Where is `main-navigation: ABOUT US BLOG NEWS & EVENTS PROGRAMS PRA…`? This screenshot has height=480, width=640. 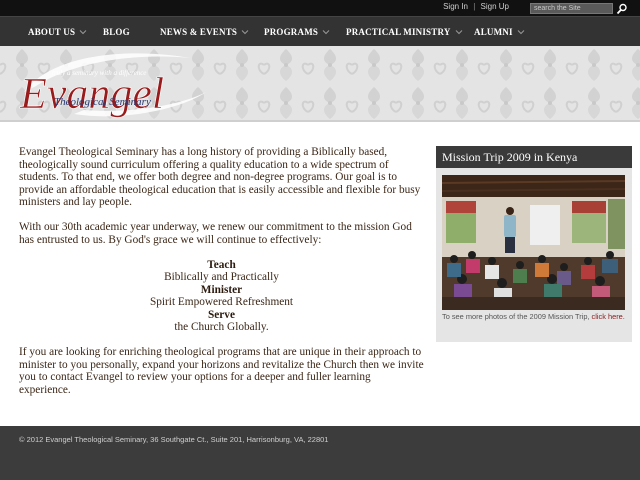
main-navigation: ABOUT US BLOG NEWS & EVENTS PROGRAMS PRA… is located at coordinates (320, 31).